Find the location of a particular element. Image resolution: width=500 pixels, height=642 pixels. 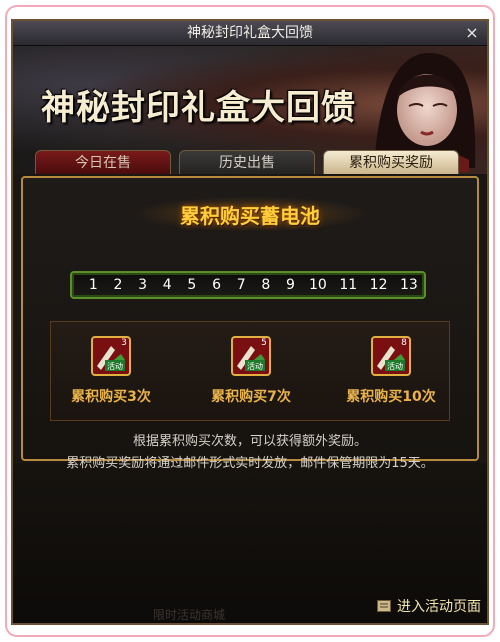

reward-tier-3: 活动 8 累积购买10次 is located at coordinates (391, 371).